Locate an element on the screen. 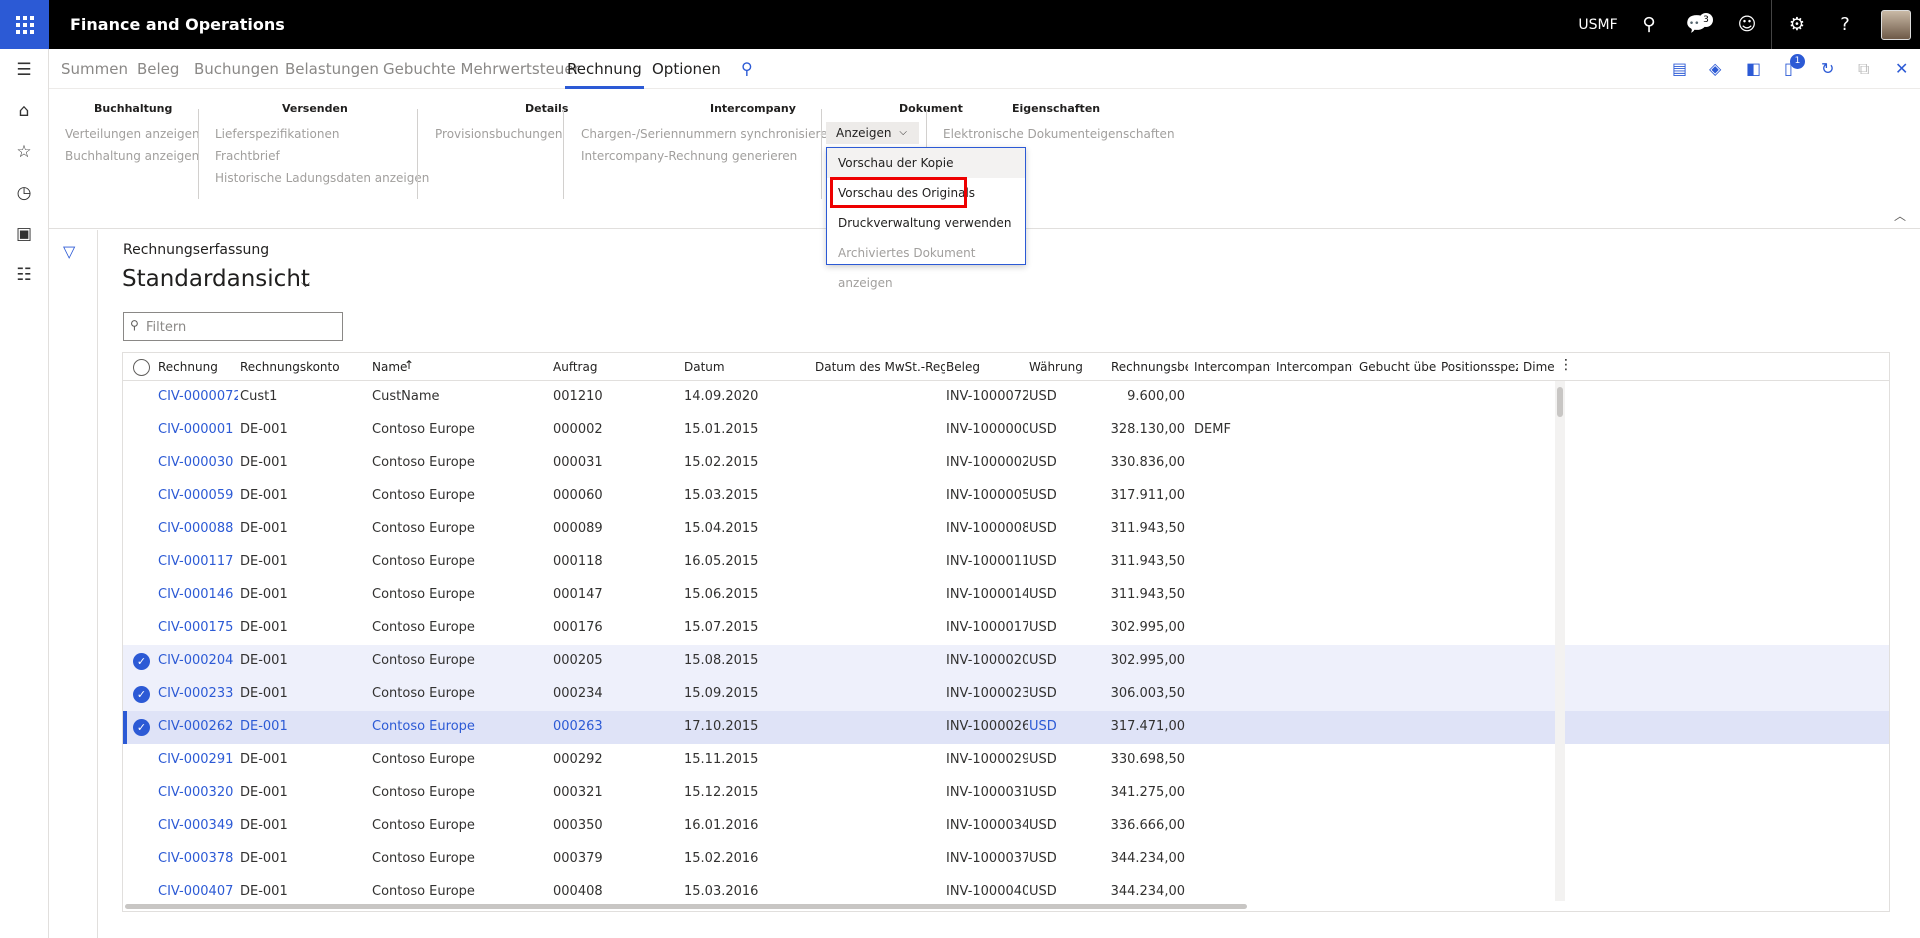 This screenshot has height=938, width=1920. menu-item-vorschau-kopie: Vorschau der Kopie is located at coordinates (926, 163).